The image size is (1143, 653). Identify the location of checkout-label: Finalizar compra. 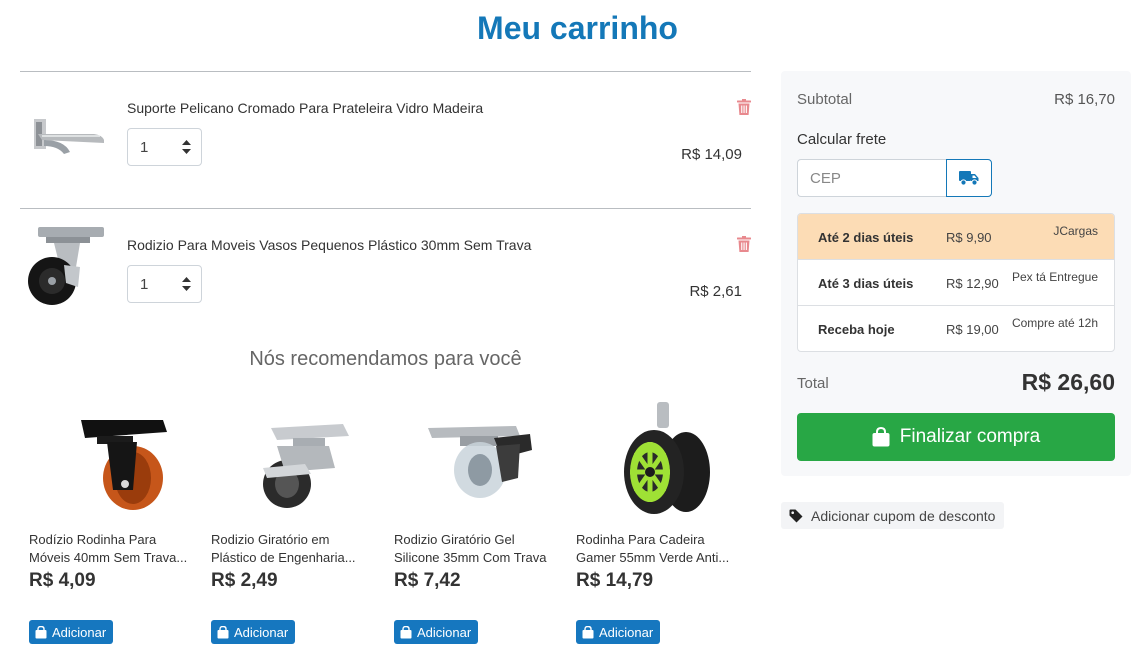
(970, 436).